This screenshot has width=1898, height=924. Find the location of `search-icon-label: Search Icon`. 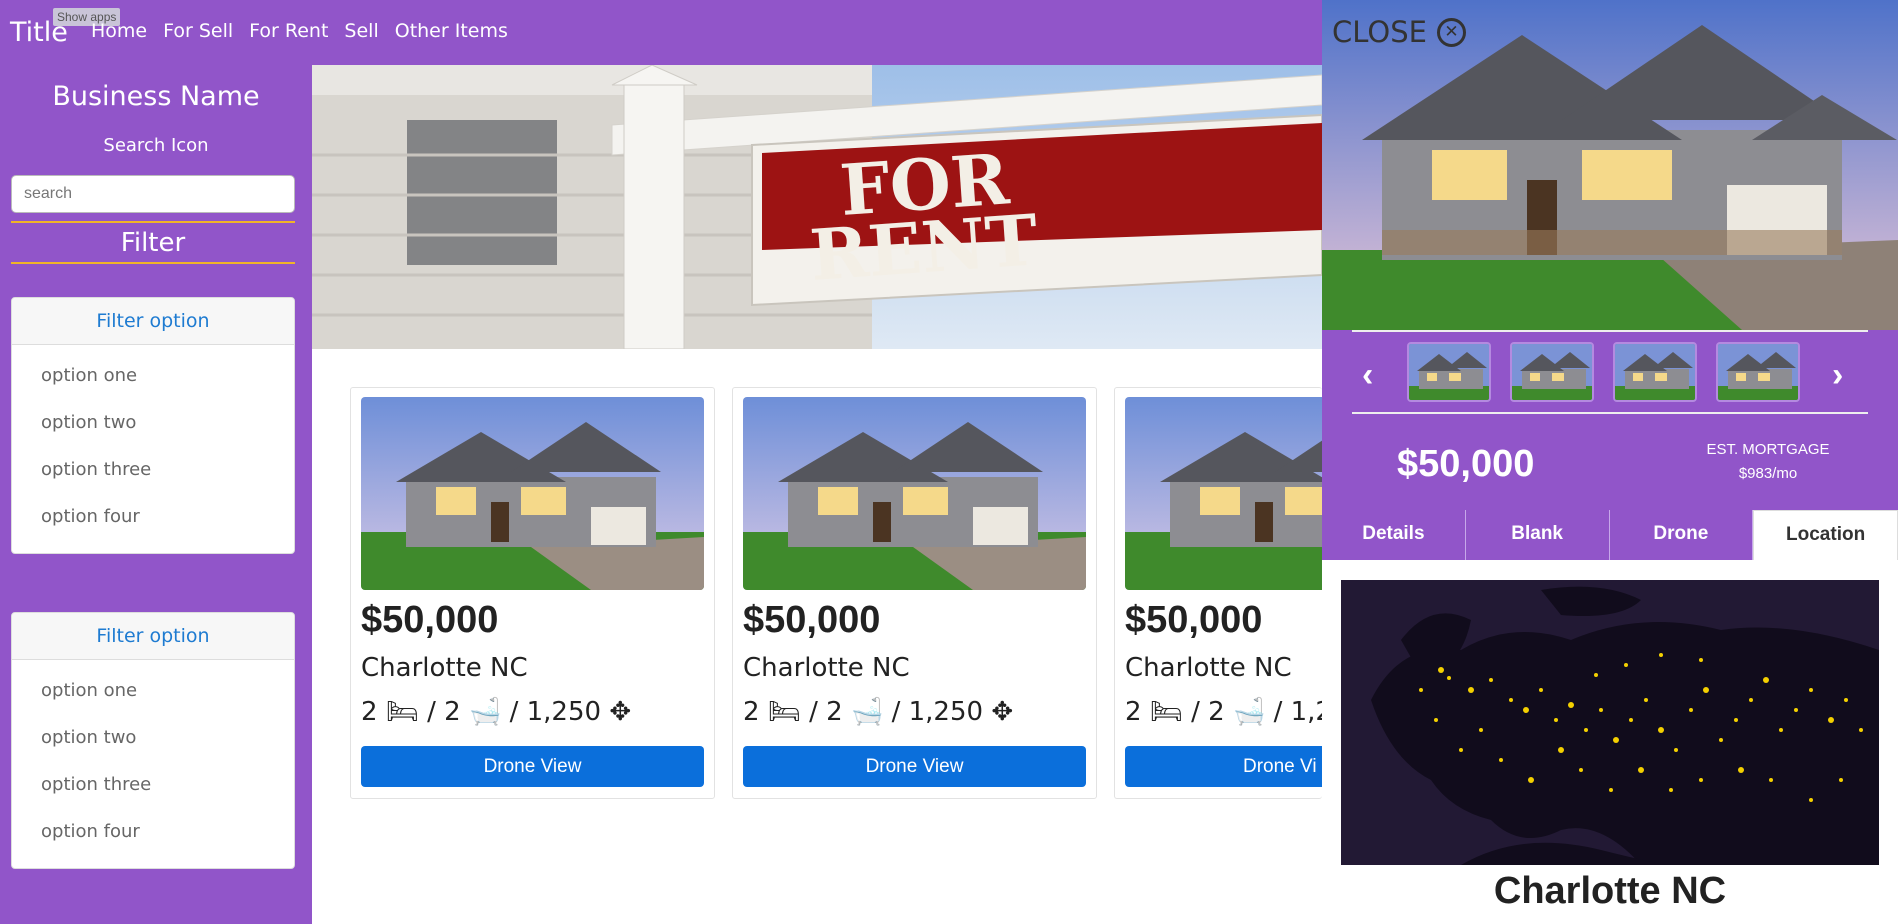

search-icon-label: Search Icon is located at coordinates (156, 145).